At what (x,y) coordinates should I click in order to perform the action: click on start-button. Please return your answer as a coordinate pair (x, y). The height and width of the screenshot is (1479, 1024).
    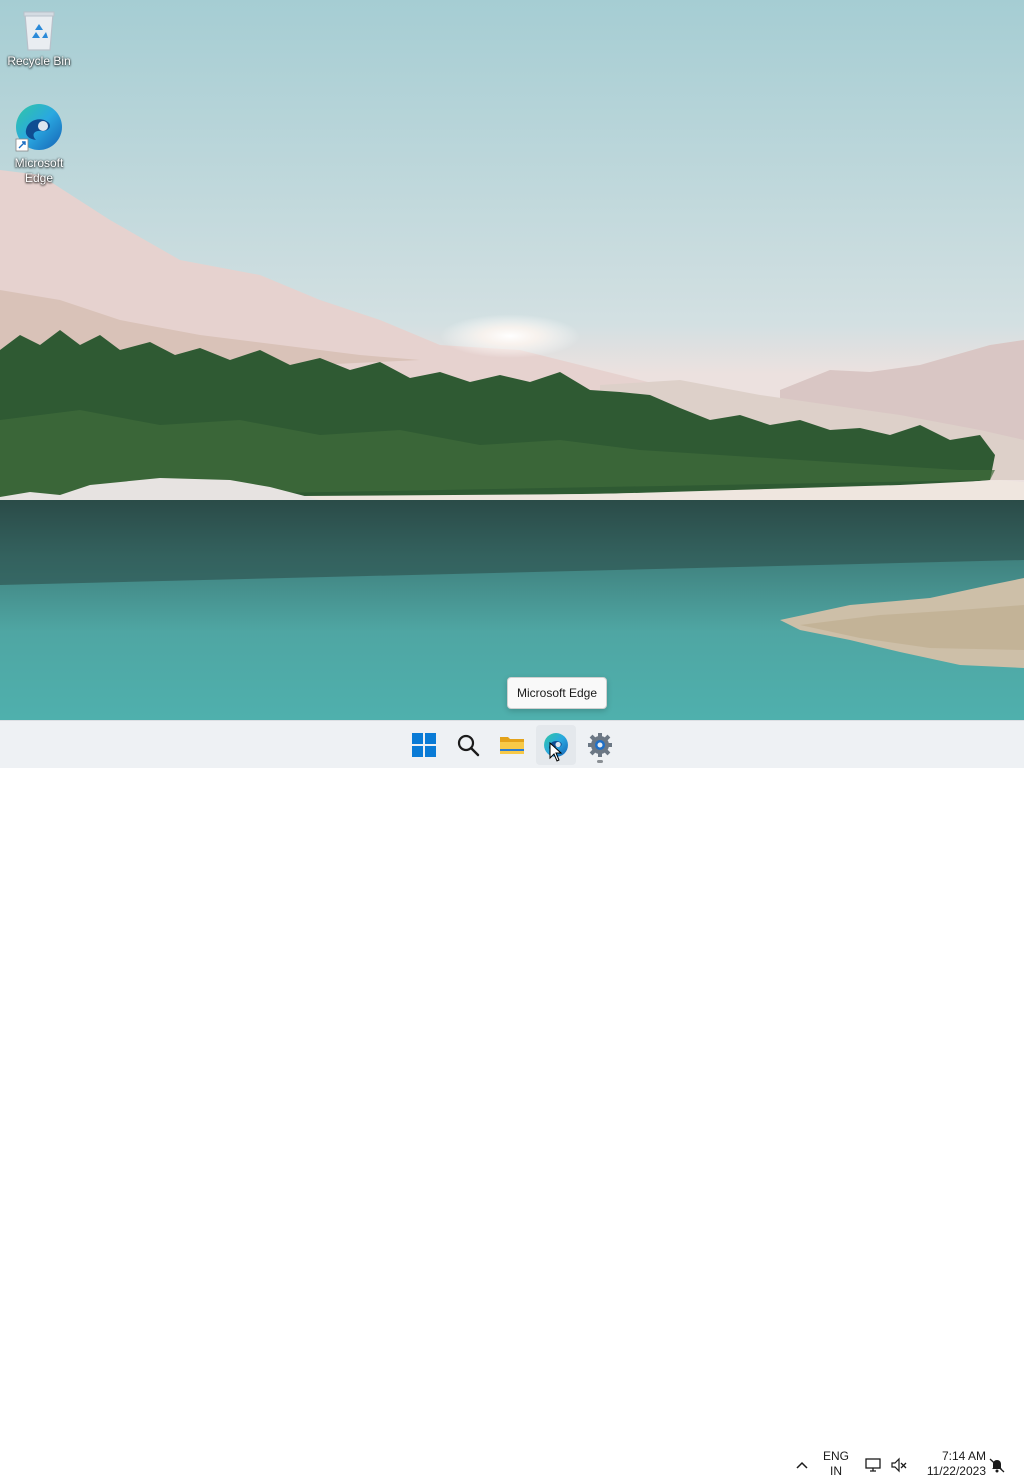
    Looking at the image, I should click on (424, 745).